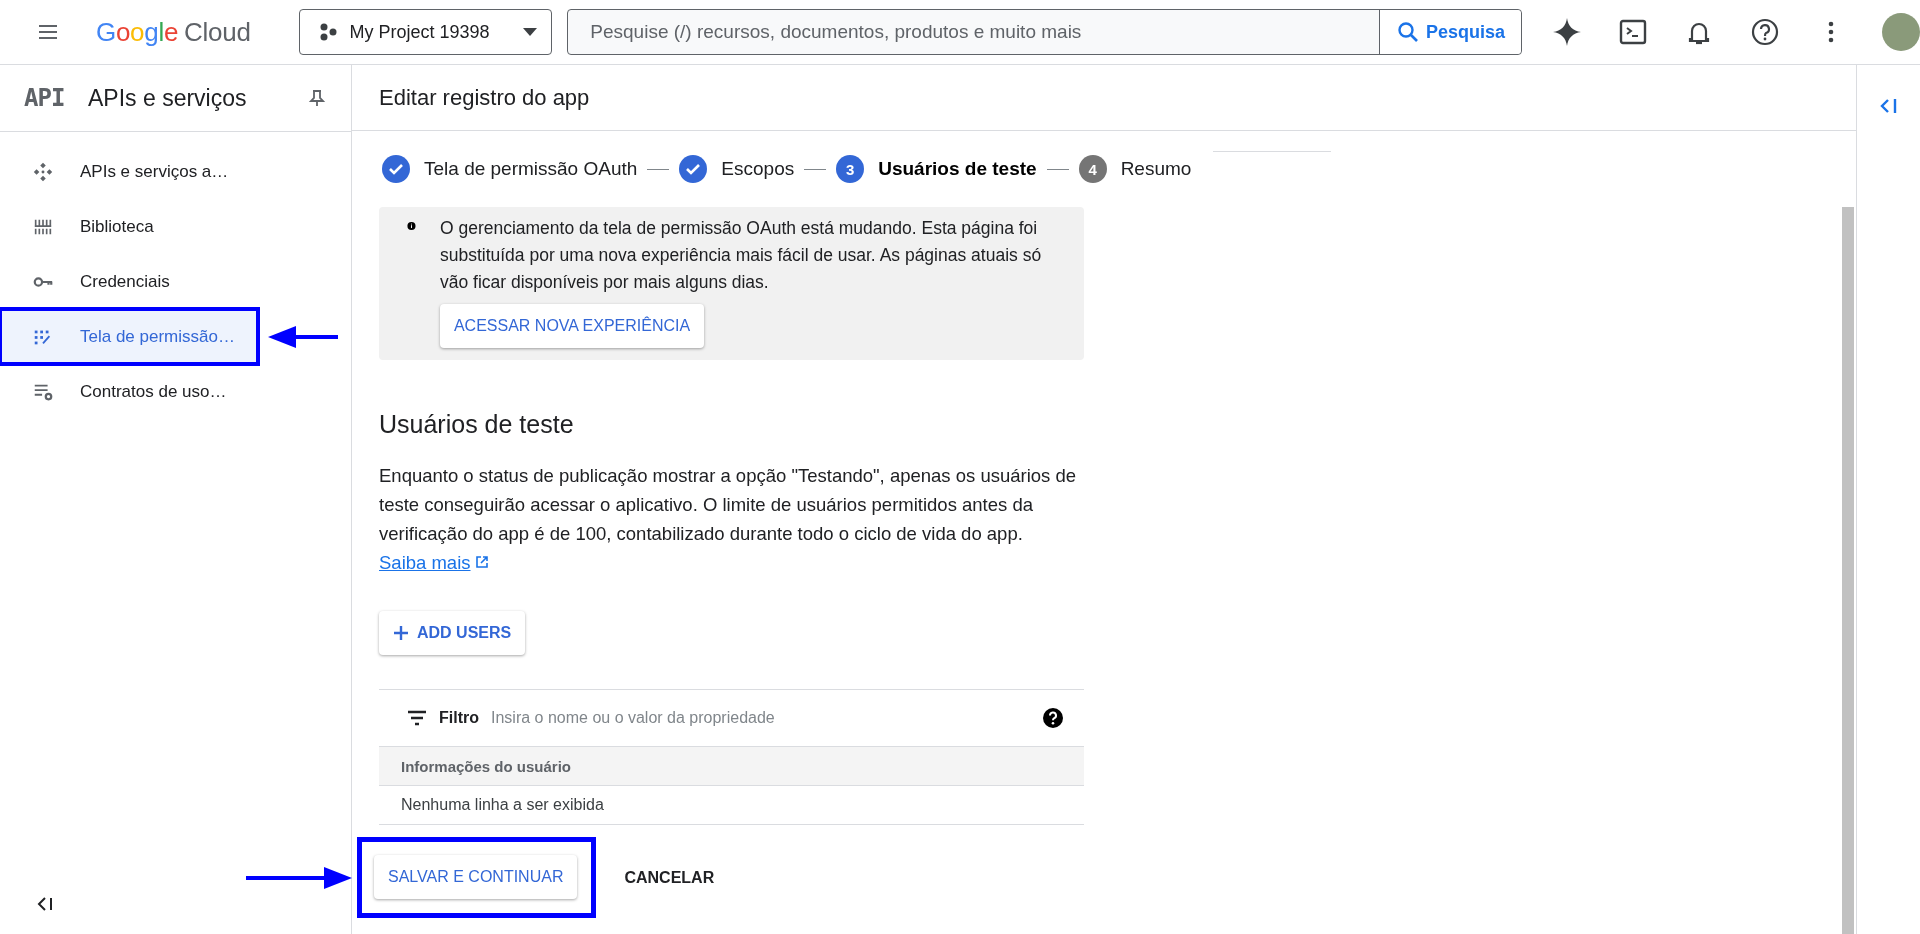 Image resolution: width=1920 pixels, height=934 pixels. Describe the element at coordinates (1044, 32) in the screenshot. I see `search-field: Pesquise (/) recursos, documentos, produtos e muito mais Pesquisa` at that location.